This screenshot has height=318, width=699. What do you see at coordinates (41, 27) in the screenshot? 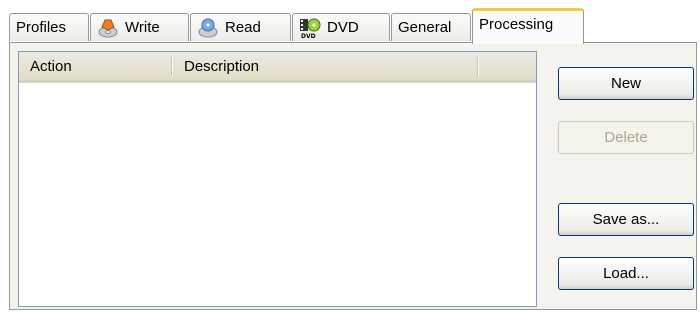
I see `tab-profiles-label: Profiles` at bounding box center [41, 27].